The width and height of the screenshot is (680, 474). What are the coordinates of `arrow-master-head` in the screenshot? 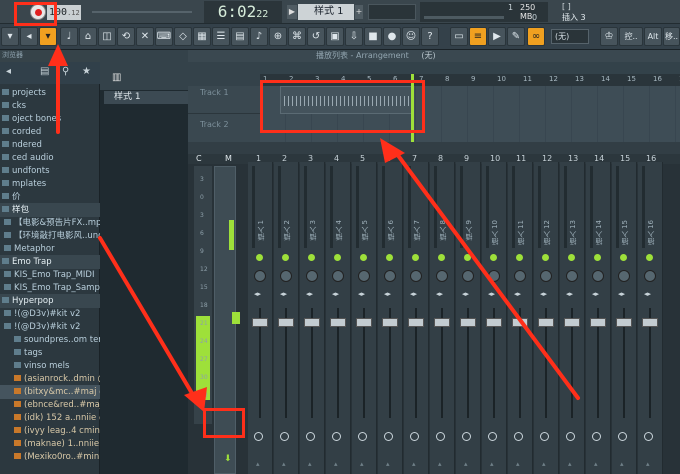 It's located at (195, 399).